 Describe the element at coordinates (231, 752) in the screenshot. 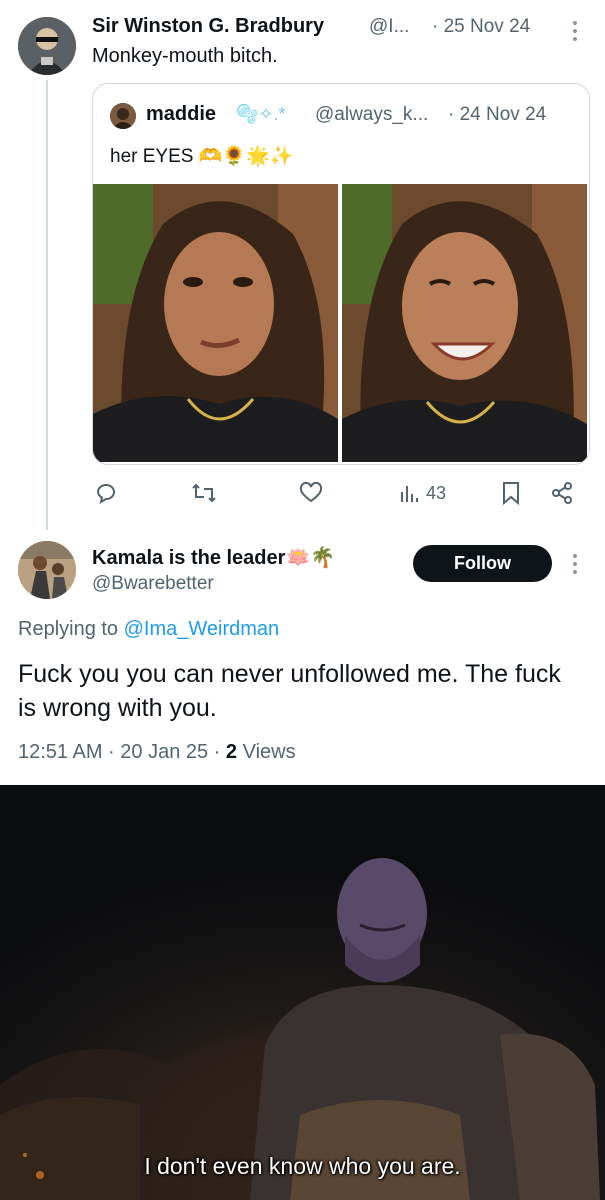

I see `views-number: 2` at that location.